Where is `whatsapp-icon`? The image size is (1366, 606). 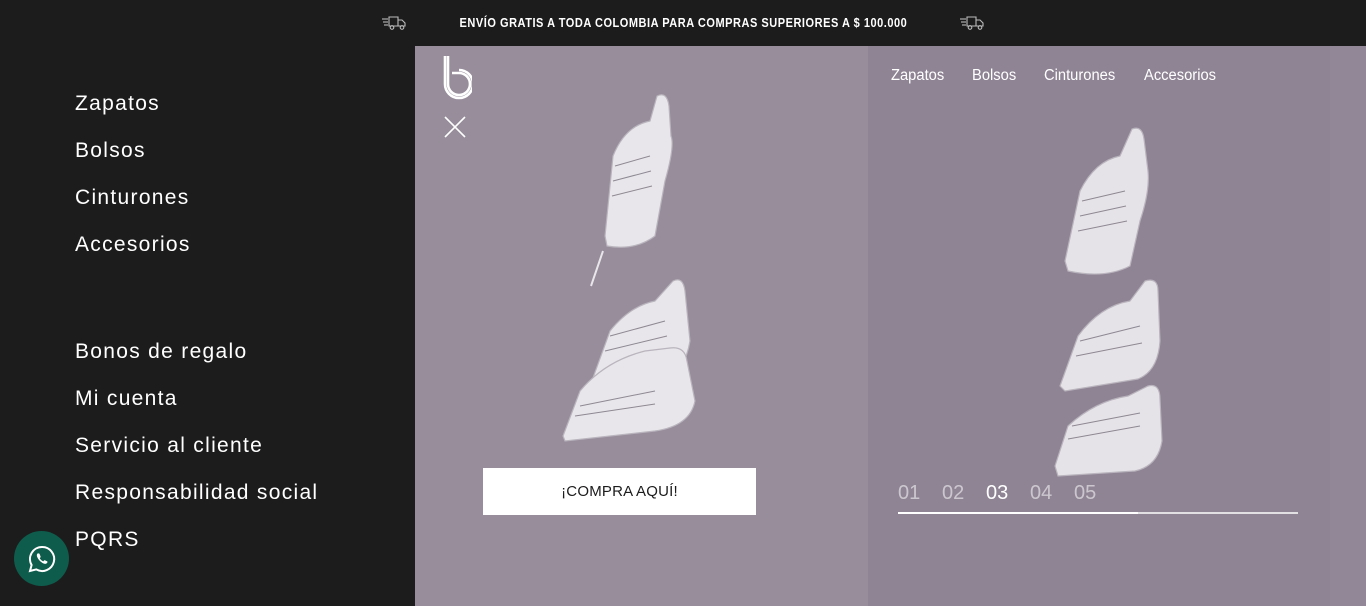 whatsapp-icon is located at coordinates (41, 558).